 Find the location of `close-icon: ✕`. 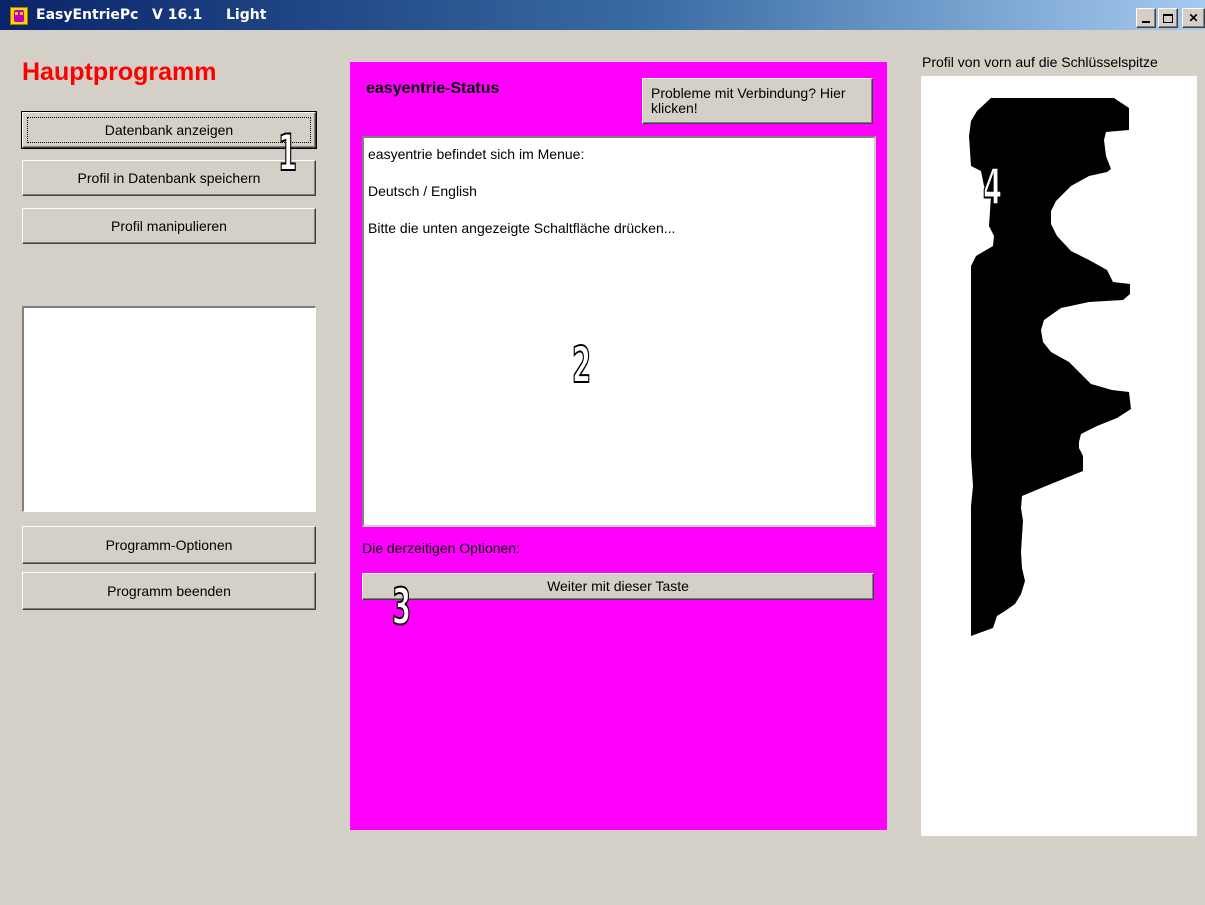

close-icon: ✕ is located at coordinates (1193, 18).